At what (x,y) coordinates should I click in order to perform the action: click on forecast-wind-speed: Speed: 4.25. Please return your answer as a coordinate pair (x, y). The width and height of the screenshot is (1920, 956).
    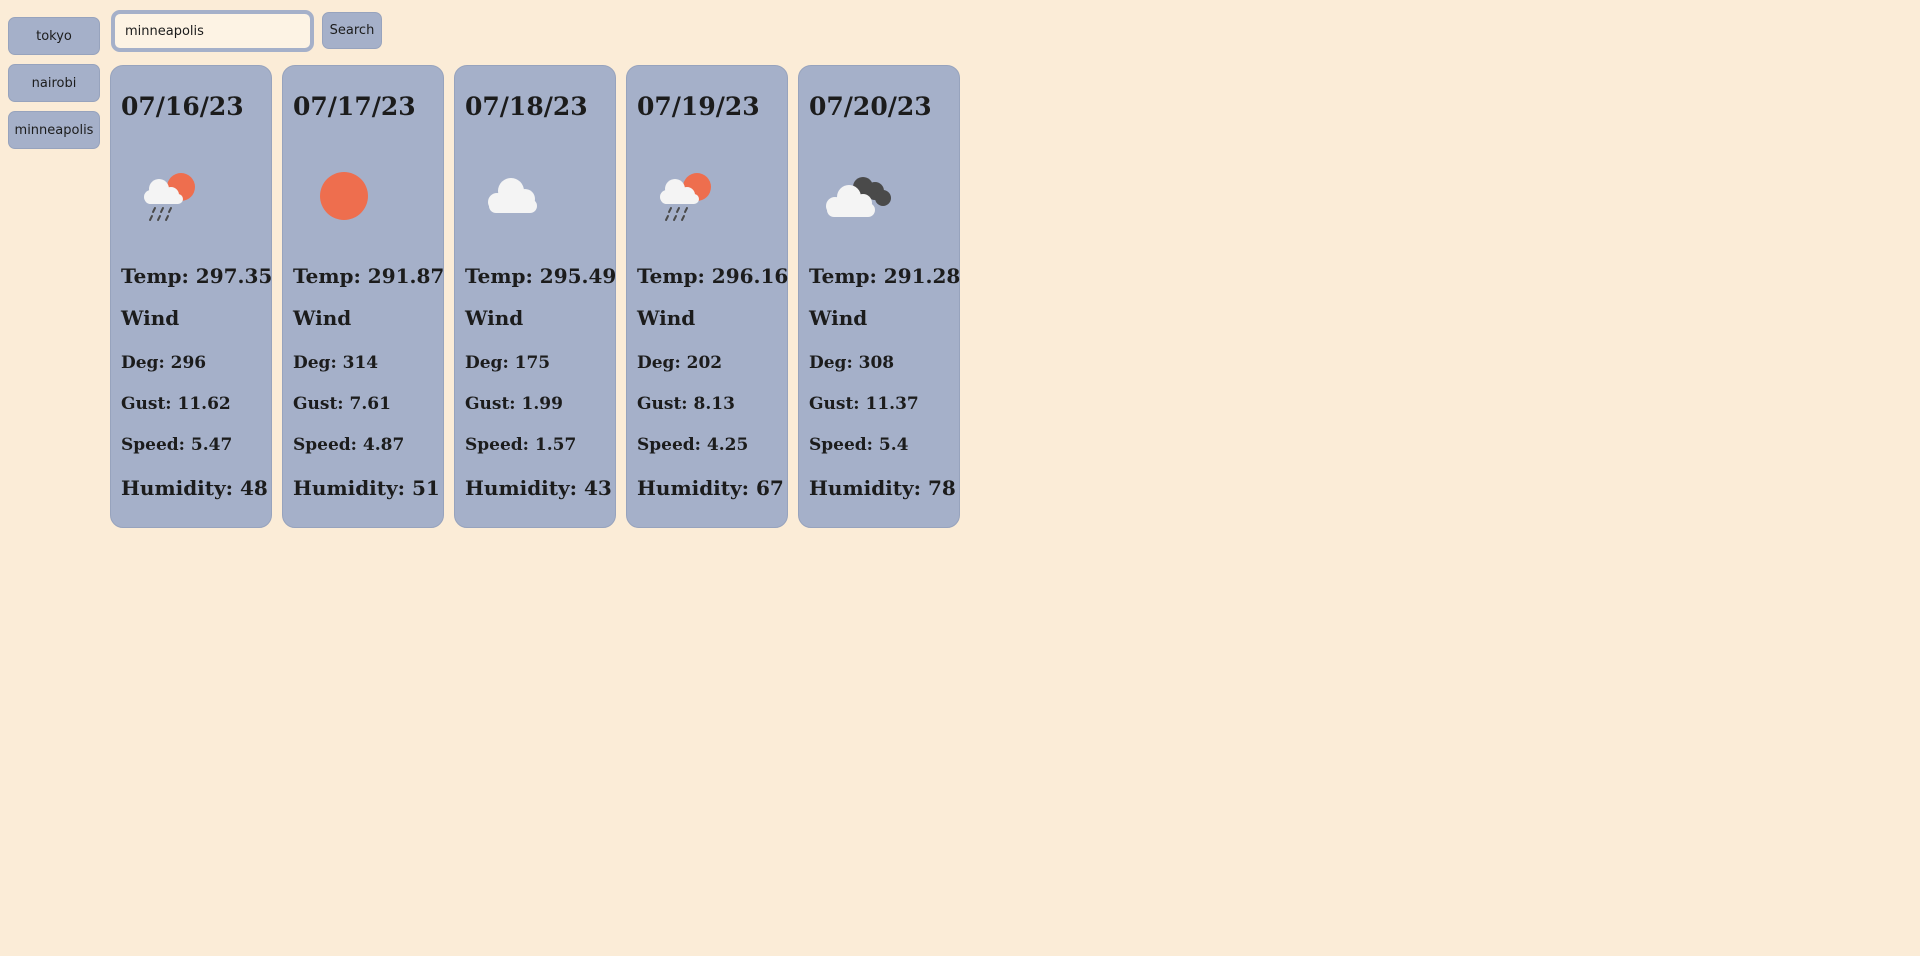
    Looking at the image, I should click on (693, 445).